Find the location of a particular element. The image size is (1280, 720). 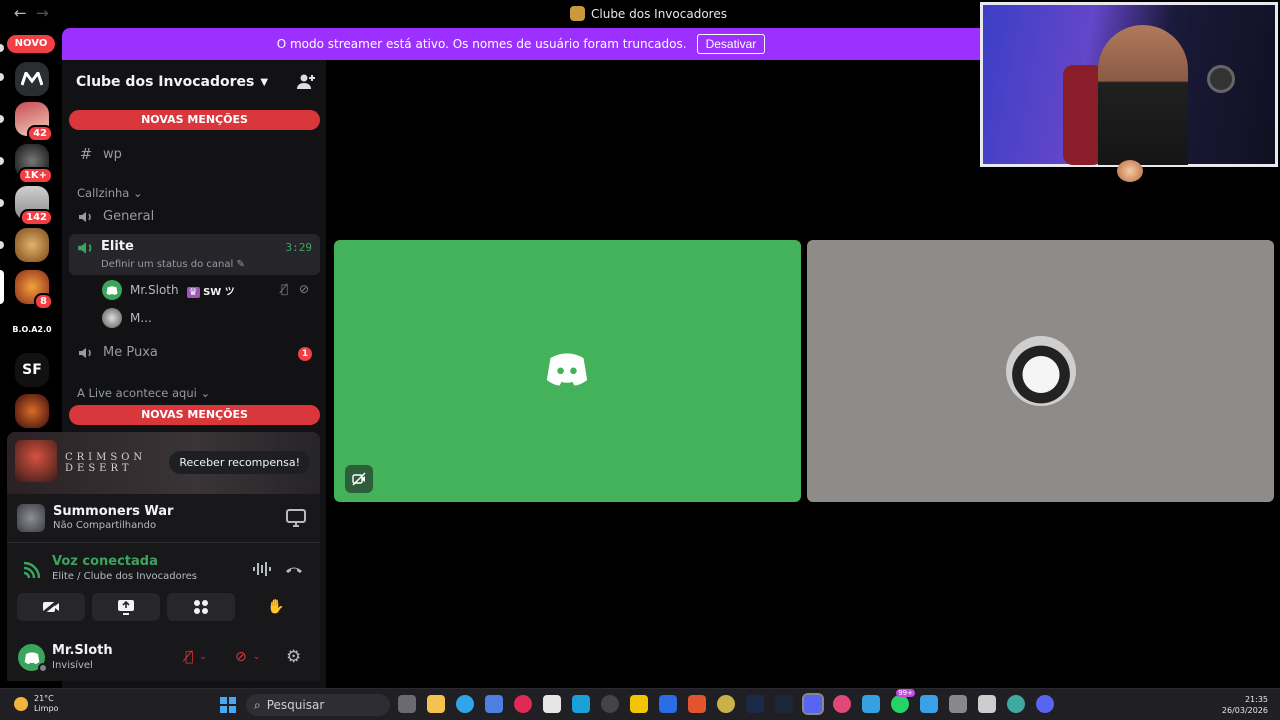

new-mentions-top-button: NOVAS MENÇÕES is located at coordinates (194, 120).